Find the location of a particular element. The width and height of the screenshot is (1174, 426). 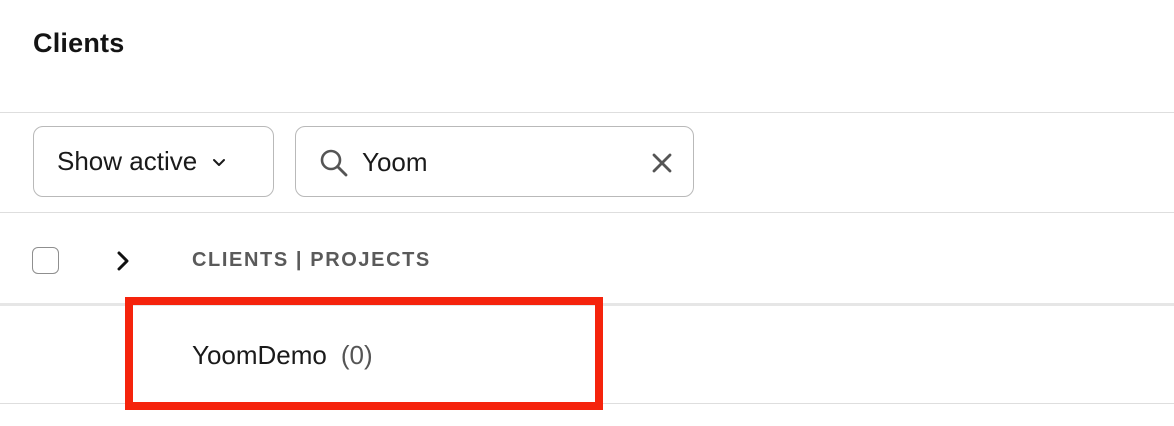

column-header-clients-projects: CLIENTS | PROJECTS is located at coordinates (311, 260).